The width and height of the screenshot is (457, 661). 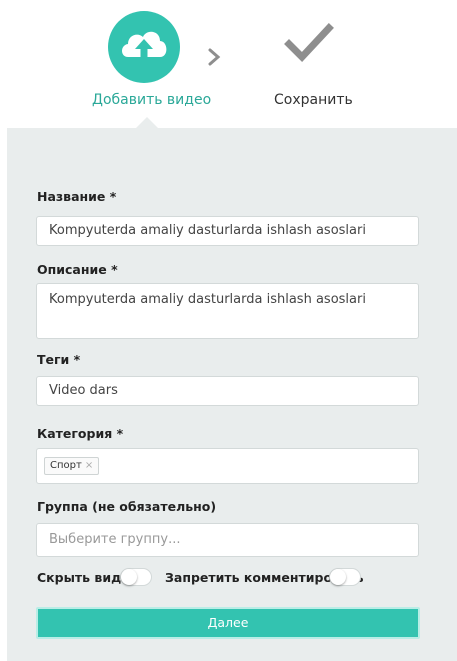 I want to click on disable-comments-toggle, so click(x=345, y=577).